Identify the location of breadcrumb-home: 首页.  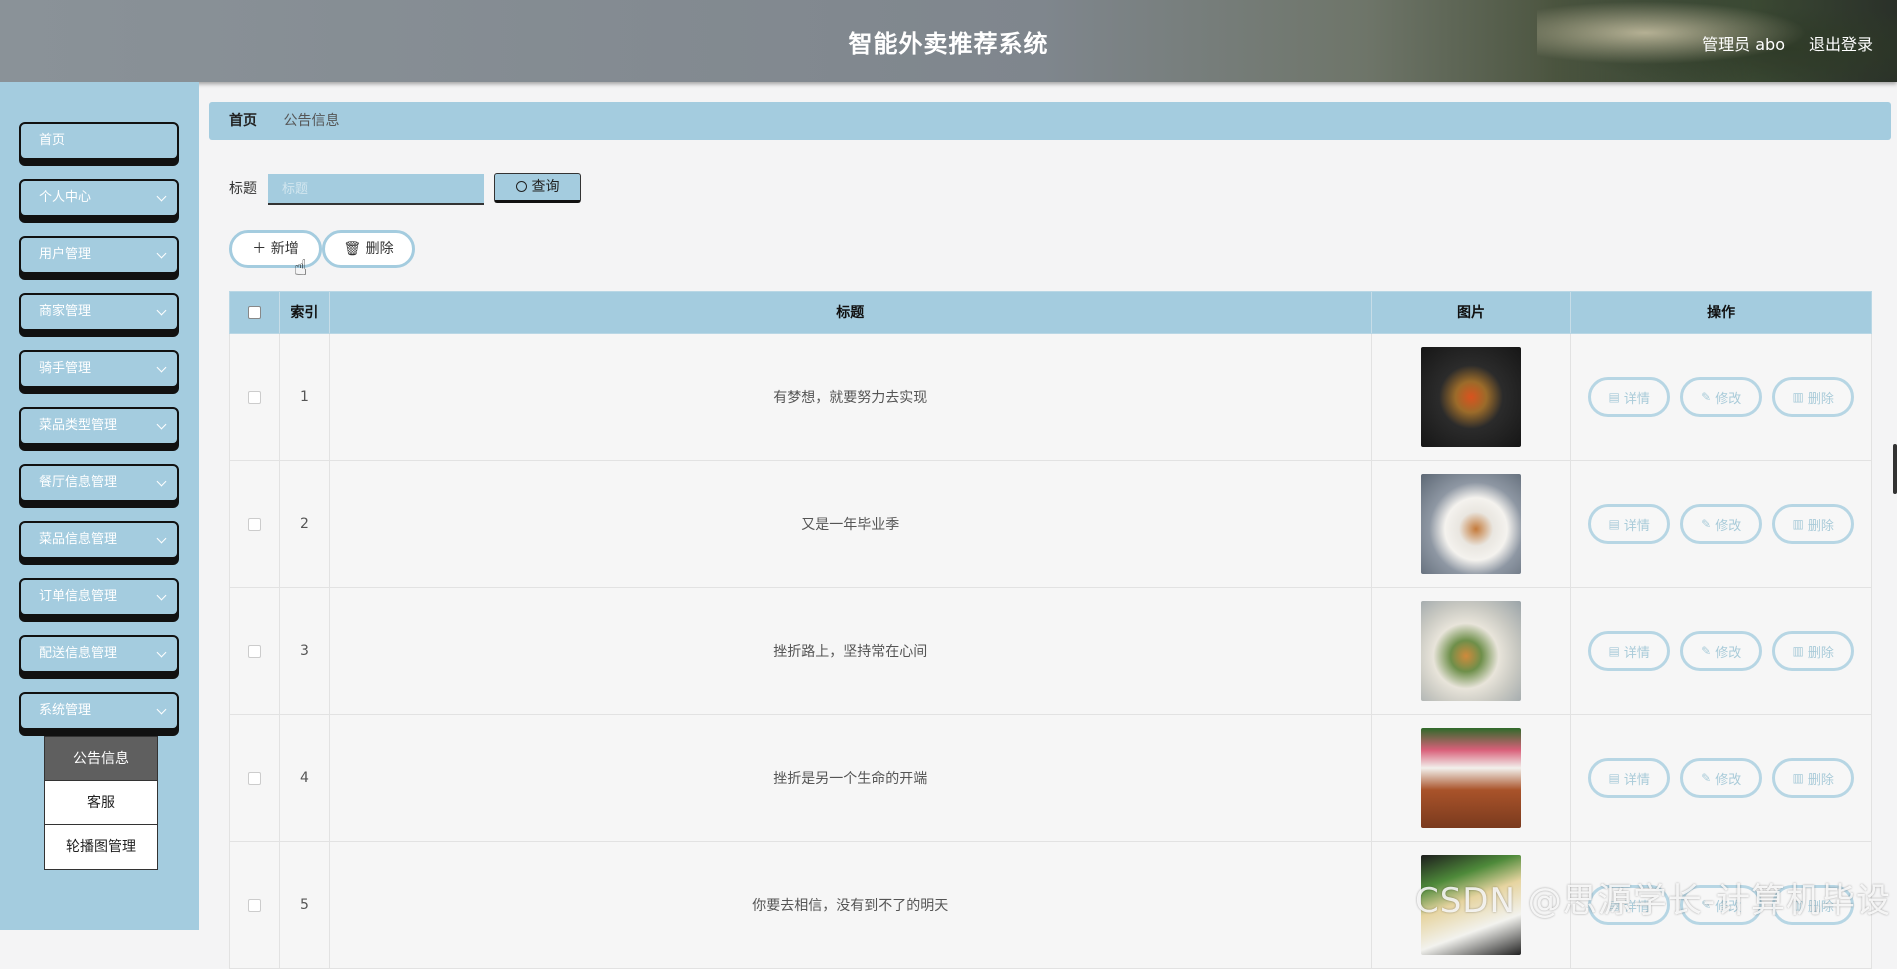
(243, 121).